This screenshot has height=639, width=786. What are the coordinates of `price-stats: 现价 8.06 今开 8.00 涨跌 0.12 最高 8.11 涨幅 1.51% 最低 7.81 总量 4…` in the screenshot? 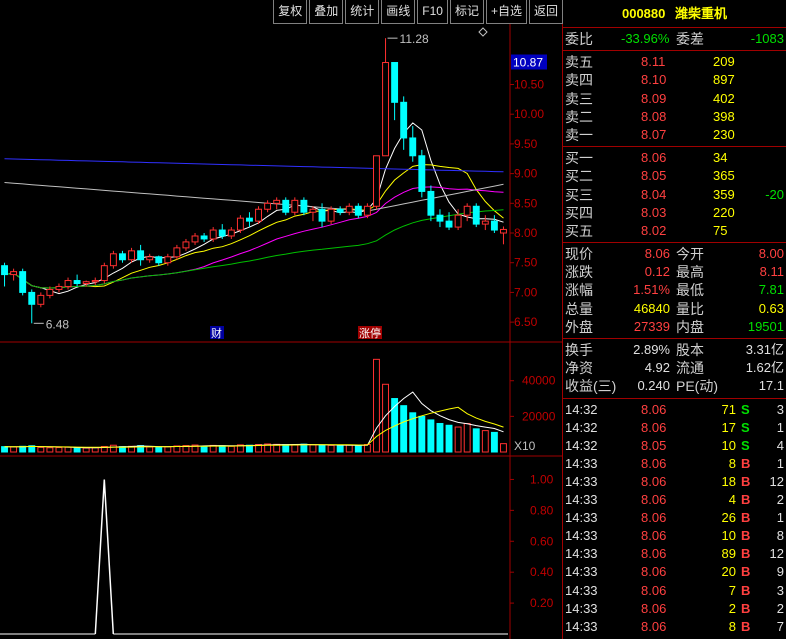 It's located at (674, 291).